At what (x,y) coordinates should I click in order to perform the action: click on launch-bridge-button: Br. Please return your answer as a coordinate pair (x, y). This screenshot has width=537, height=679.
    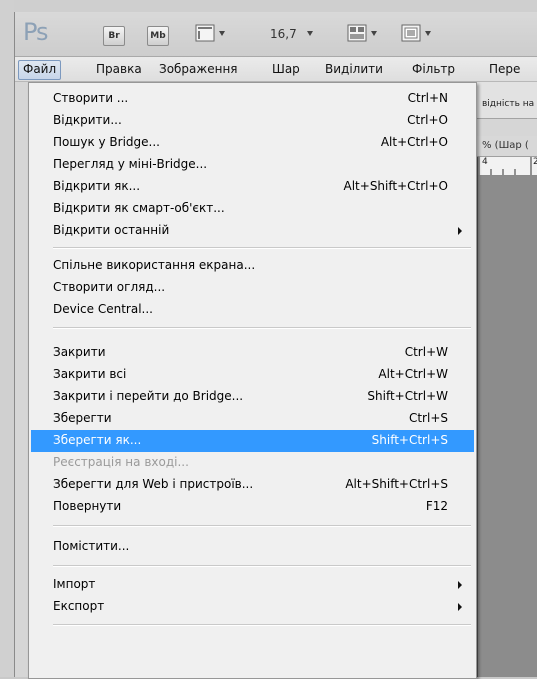
    Looking at the image, I should click on (114, 36).